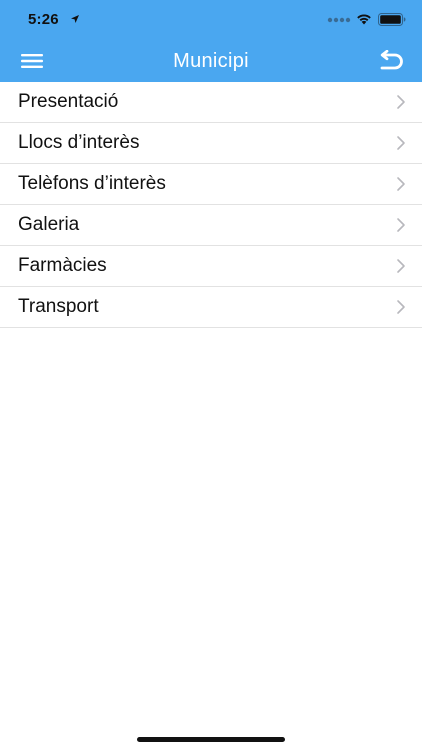 This screenshot has height=750, width=422. I want to click on status-time: 5:26, so click(43, 19).